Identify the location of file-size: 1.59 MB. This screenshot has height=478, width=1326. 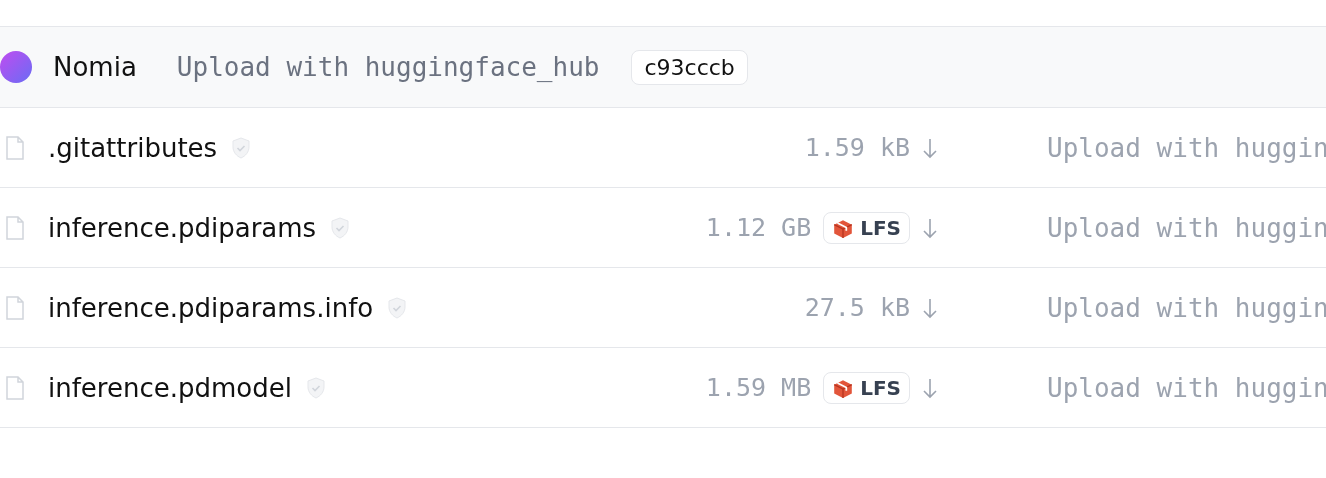
(758, 387).